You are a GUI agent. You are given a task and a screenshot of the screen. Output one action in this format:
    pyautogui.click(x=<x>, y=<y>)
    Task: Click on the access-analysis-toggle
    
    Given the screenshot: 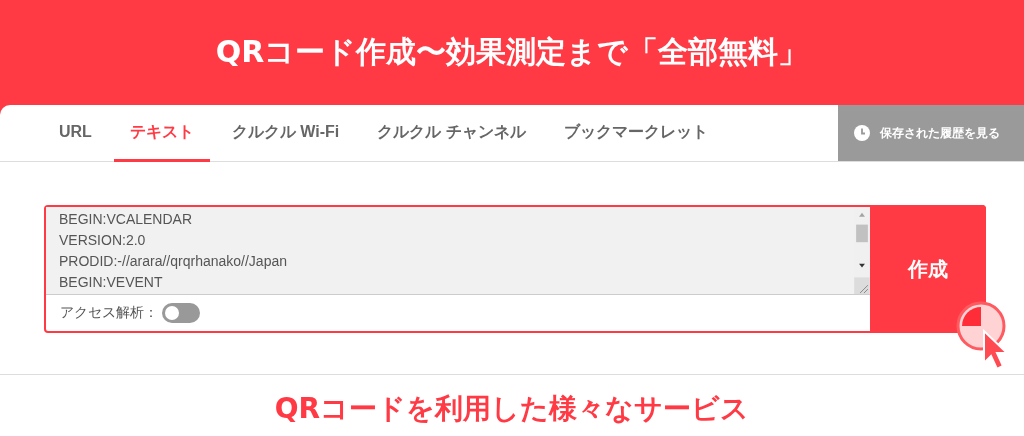 What is the action you would take?
    pyautogui.click(x=181, y=313)
    